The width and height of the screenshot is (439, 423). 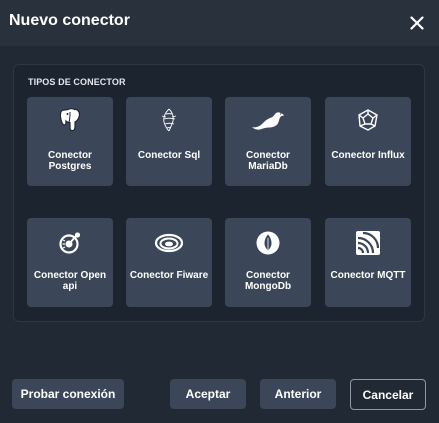 I want to click on accept-button: Aceptar, so click(x=208, y=394).